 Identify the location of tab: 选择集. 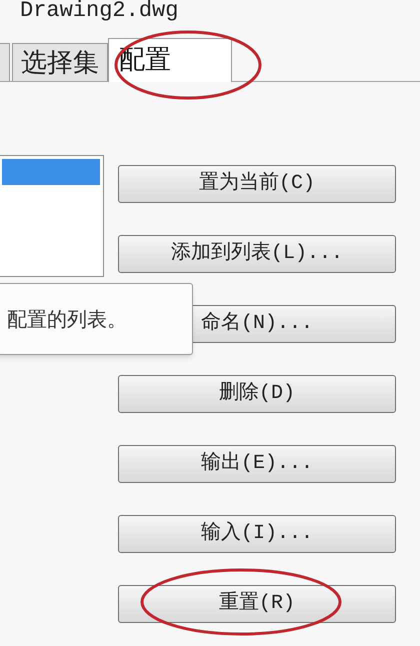
(60, 62).